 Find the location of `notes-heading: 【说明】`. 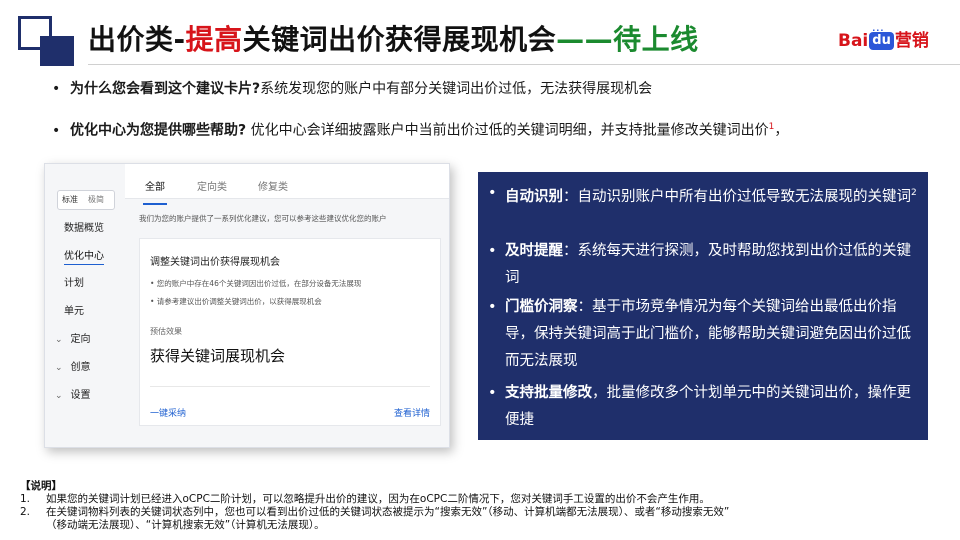

notes-heading: 【说明】 is located at coordinates (41, 486).